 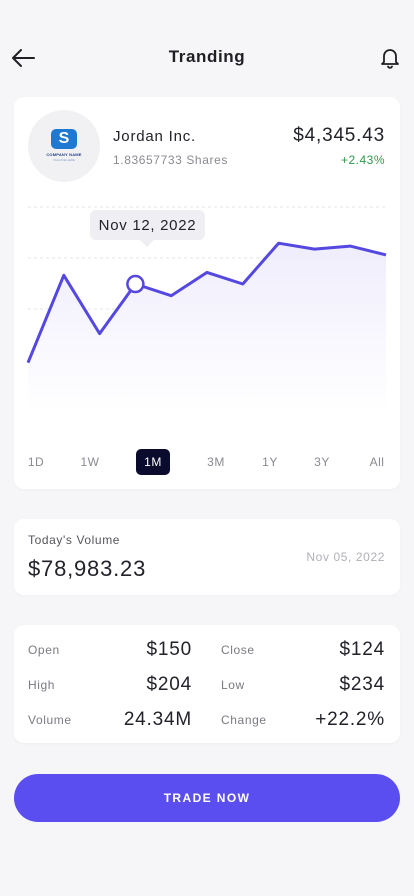 What do you see at coordinates (36, 462) in the screenshot?
I see `tab-1d: 1D` at bounding box center [36, 462].